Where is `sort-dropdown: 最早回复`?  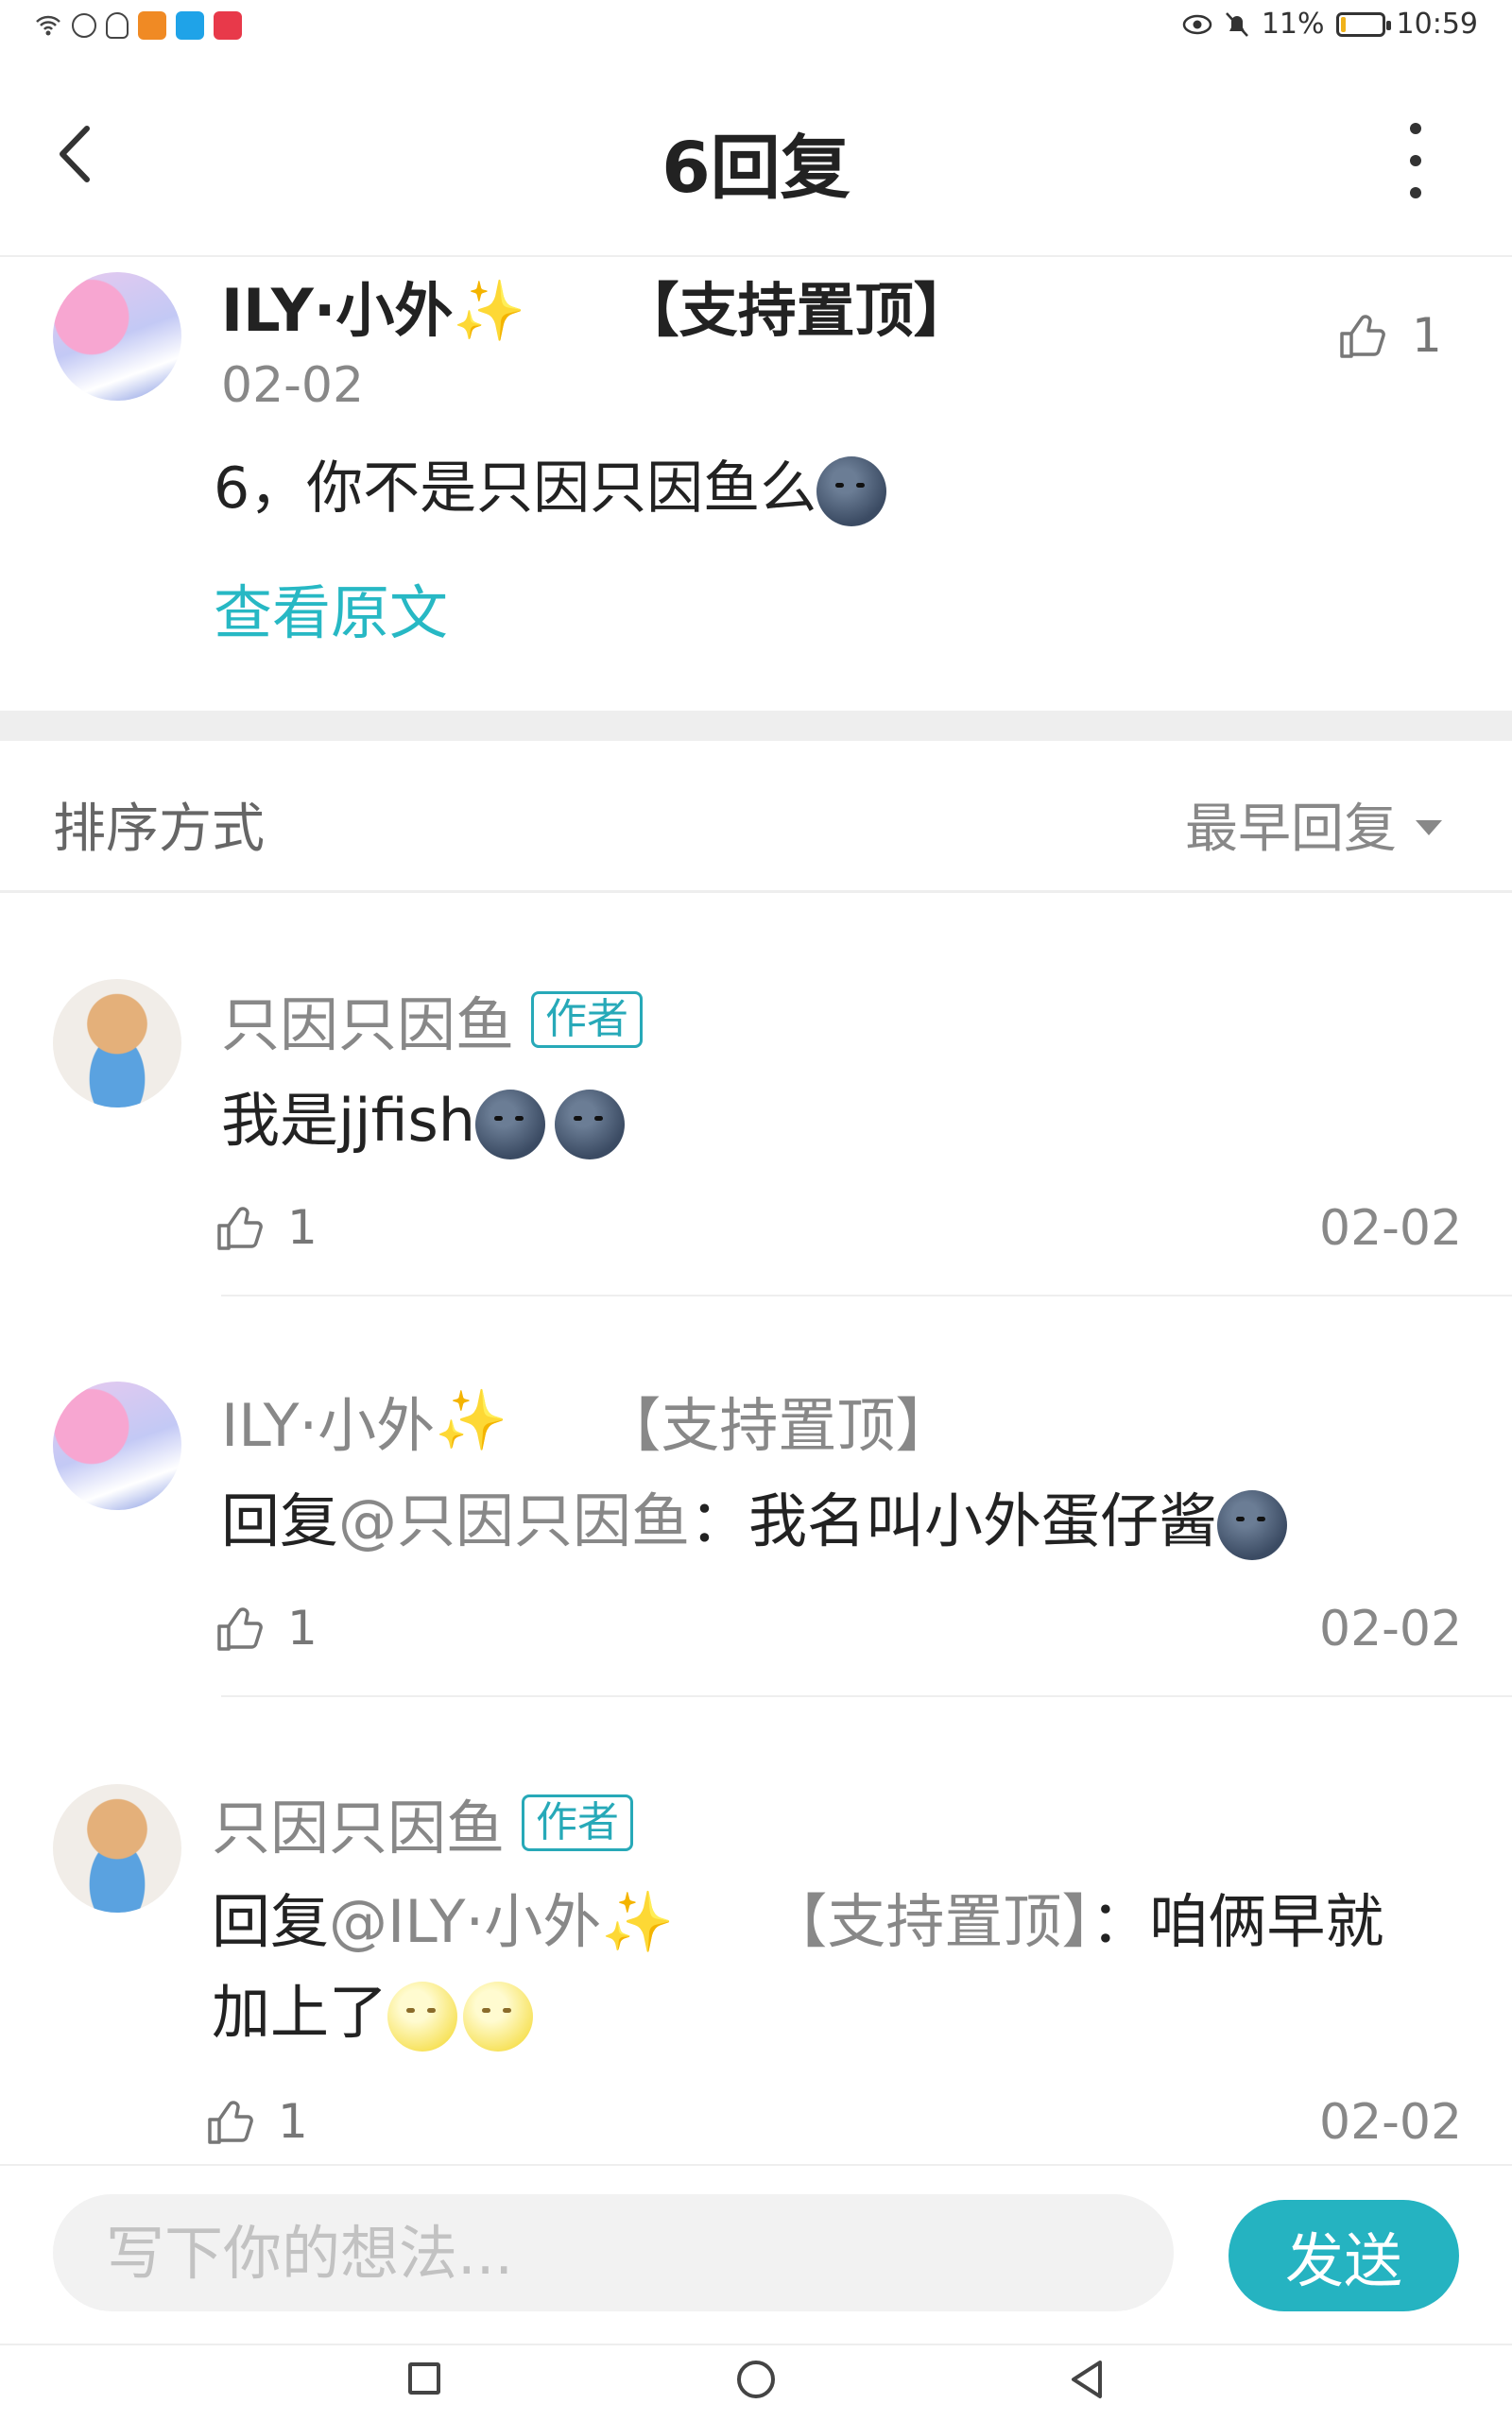
sort-dropdown: 最早回复 is located at coordinates (1313, 824).